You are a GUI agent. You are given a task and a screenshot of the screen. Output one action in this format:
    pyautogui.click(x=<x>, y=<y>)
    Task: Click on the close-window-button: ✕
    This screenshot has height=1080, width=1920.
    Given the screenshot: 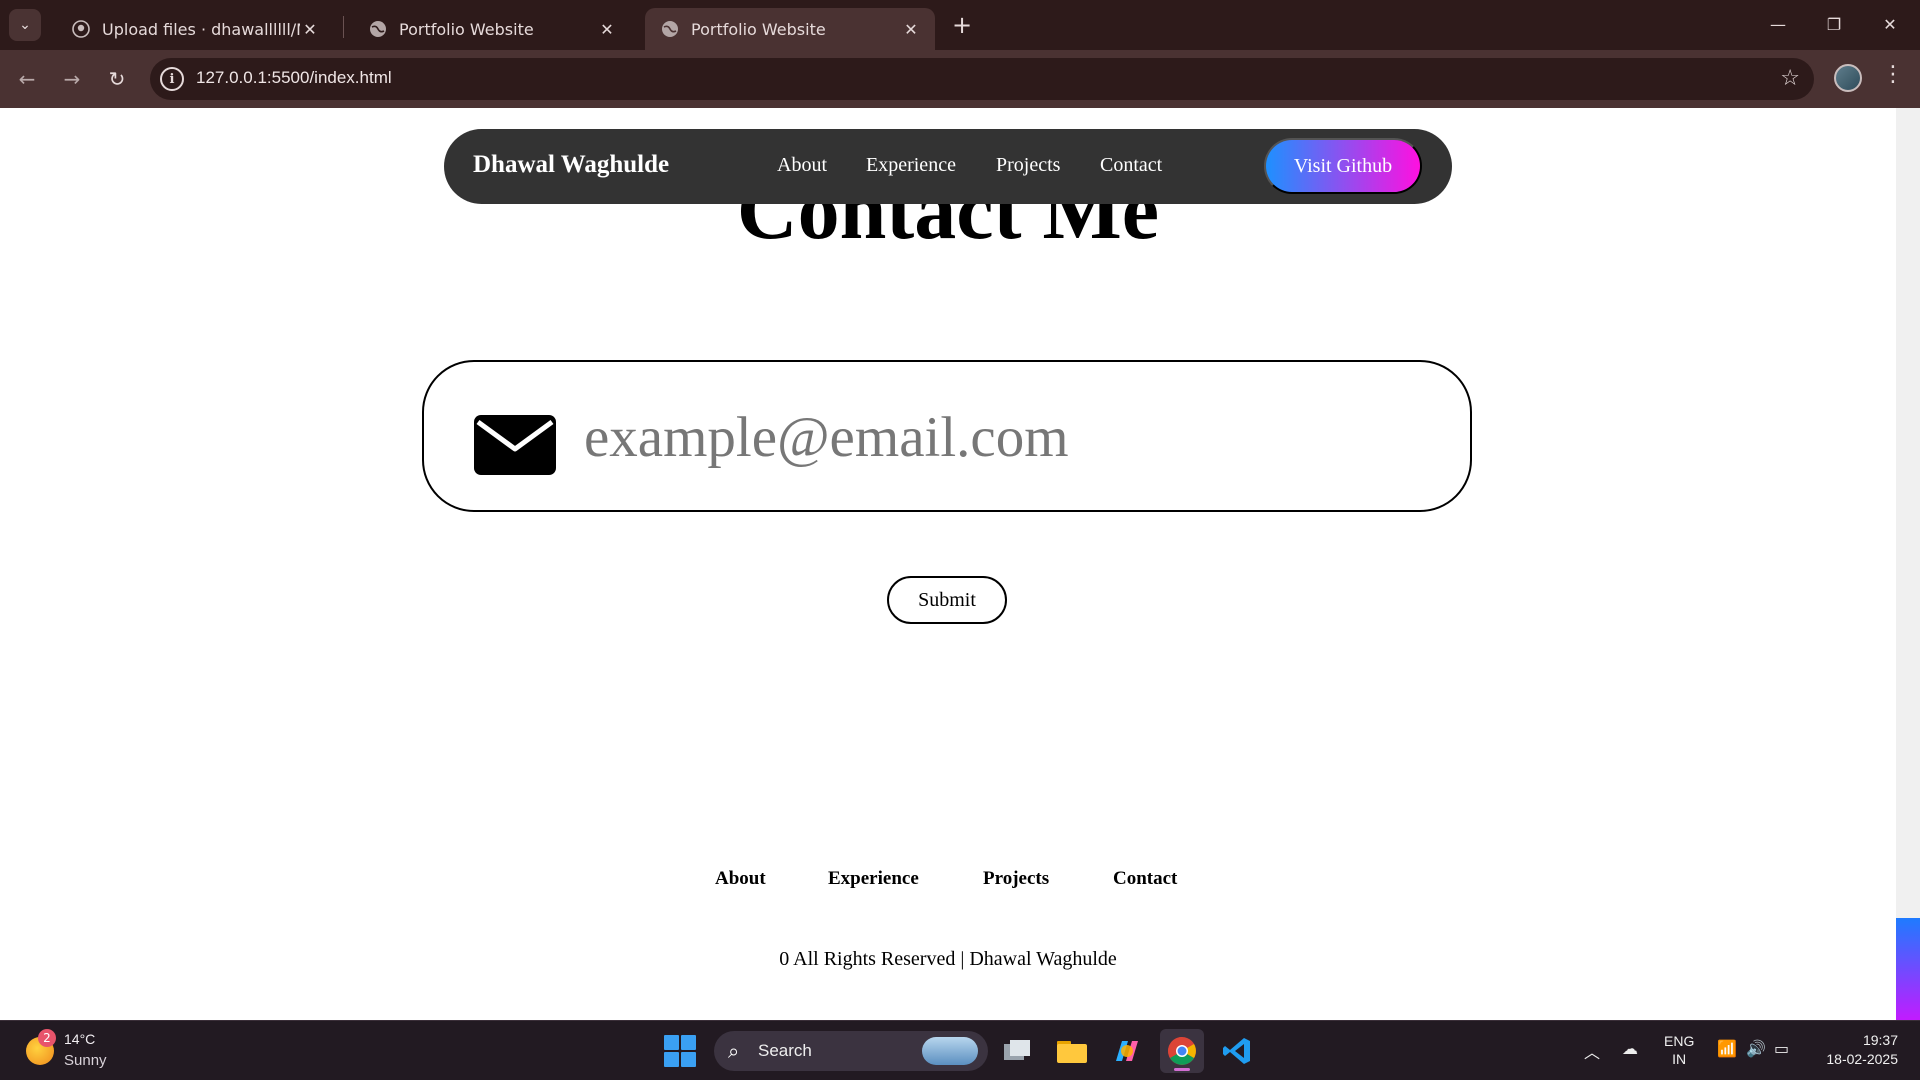 What is the action you would take?
    pyautogui.click(x=1890, y=24)
    